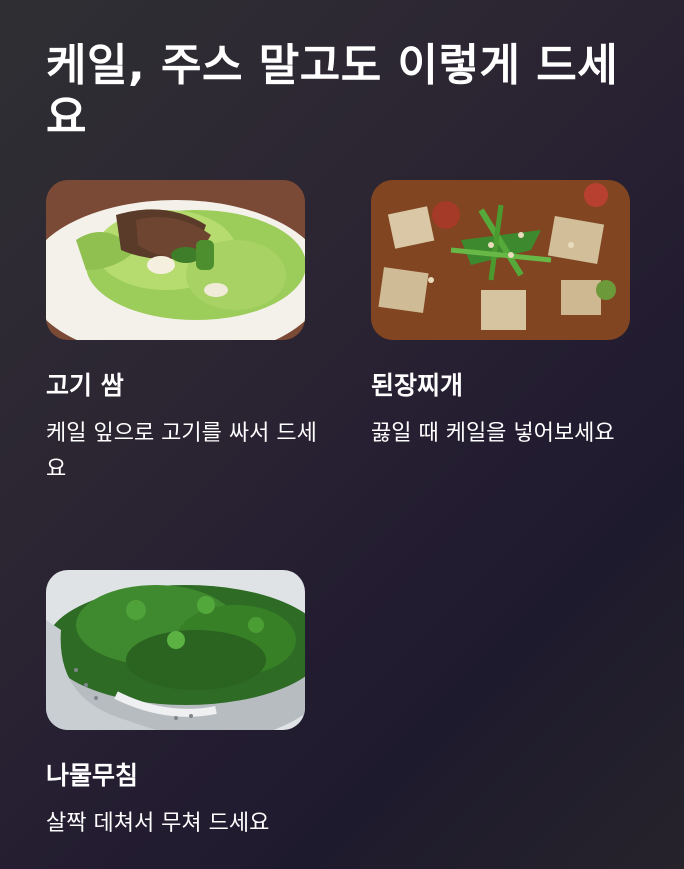  What do you see at coordinates (85, 385) in the screenshot?
I see `recipe-name: 고기 쌈` at bounding box center [85, 385].